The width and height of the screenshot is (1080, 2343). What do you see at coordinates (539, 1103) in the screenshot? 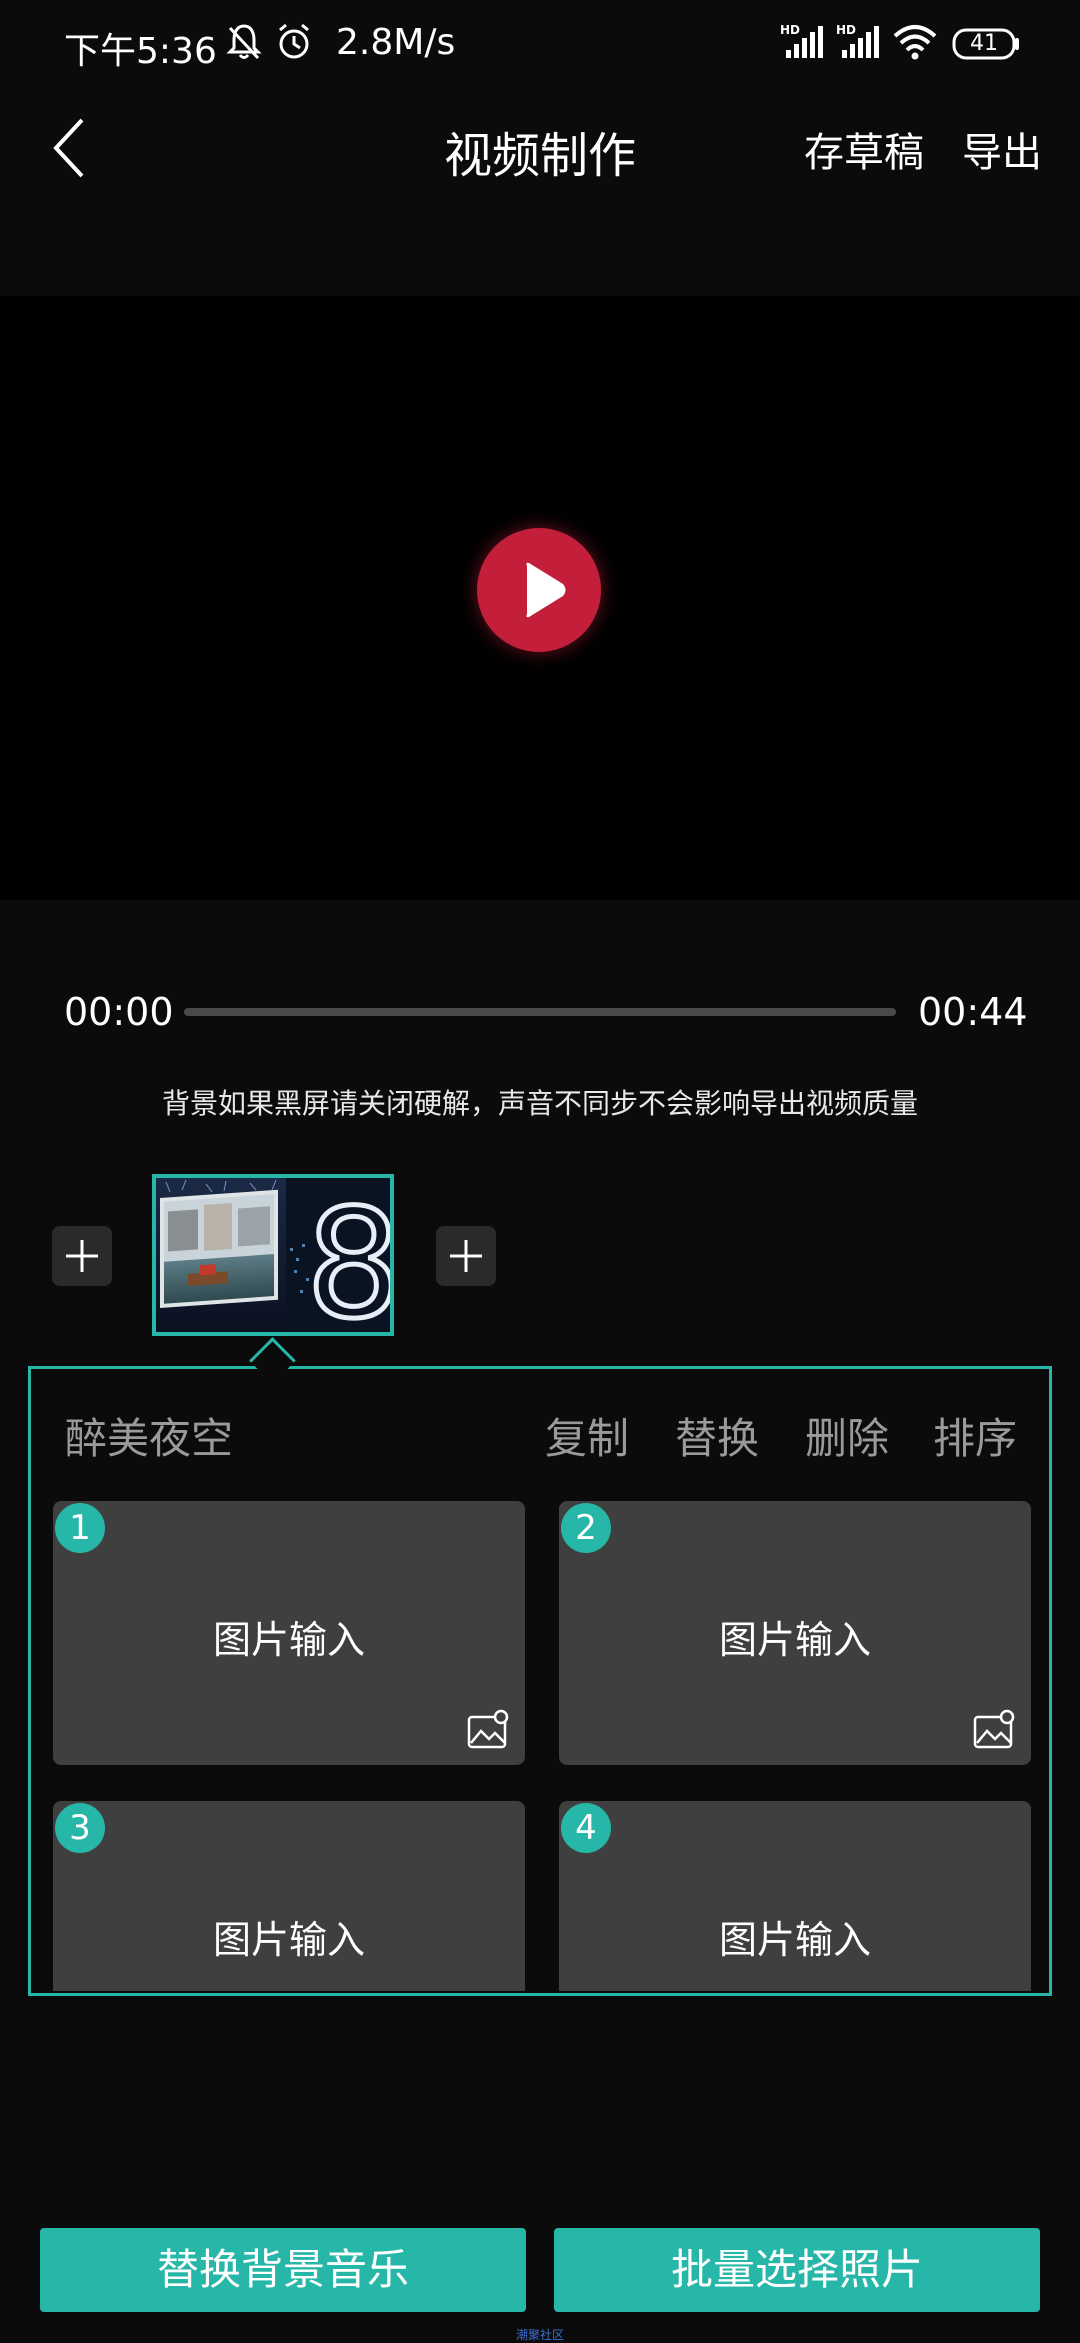
I see `hardware-decode-notice: 背景如果黑屏请关闭硬解，声音不同步不会影响导出视频质量` at bounding box center [539, 1103].